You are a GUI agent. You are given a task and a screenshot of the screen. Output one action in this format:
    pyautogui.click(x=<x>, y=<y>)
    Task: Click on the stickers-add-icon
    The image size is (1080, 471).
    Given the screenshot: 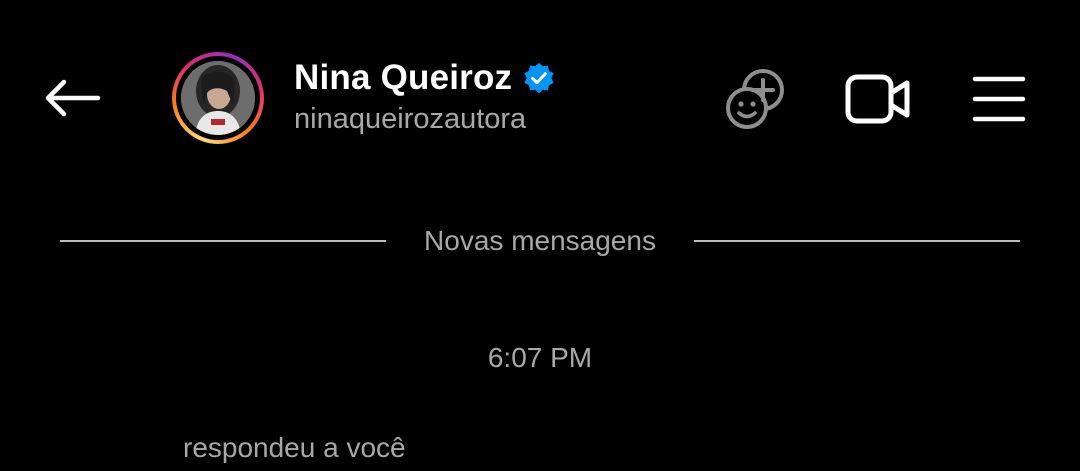 What is the action you would take?
    pyautogui.click(x=755, y=99)
    